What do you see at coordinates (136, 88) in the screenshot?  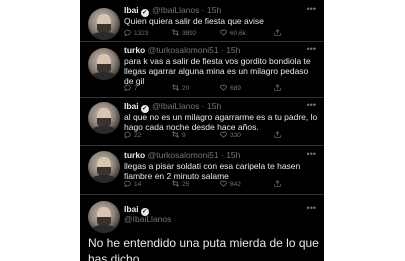 I see `reply-count: 7` at bounding box center [136, 88].